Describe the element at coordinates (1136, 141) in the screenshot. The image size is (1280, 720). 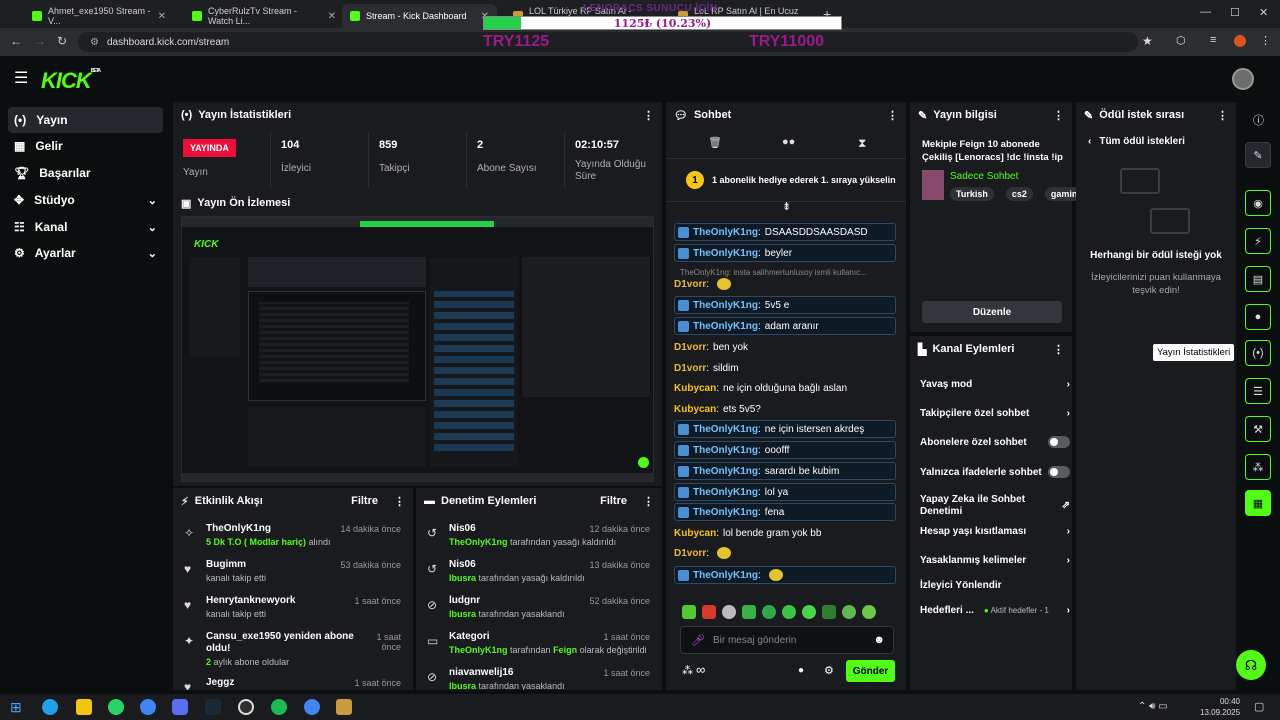
I see `all-rewards-link: ‹ Tüm ödül istekleri` at that location.